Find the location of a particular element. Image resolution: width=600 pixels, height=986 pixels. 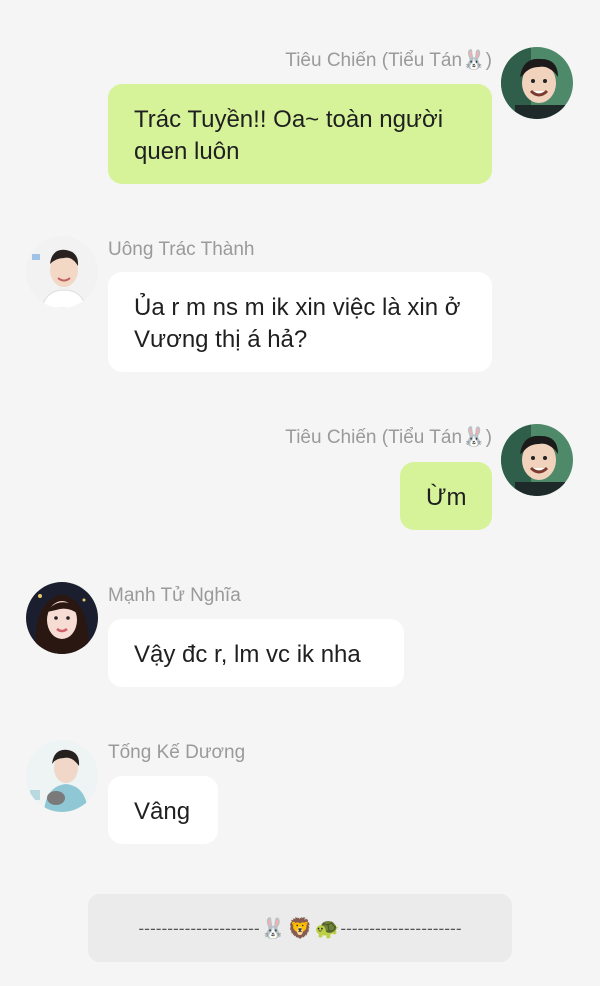

sender-name: Tống Kế Dương is located at coordinates (177, 752).